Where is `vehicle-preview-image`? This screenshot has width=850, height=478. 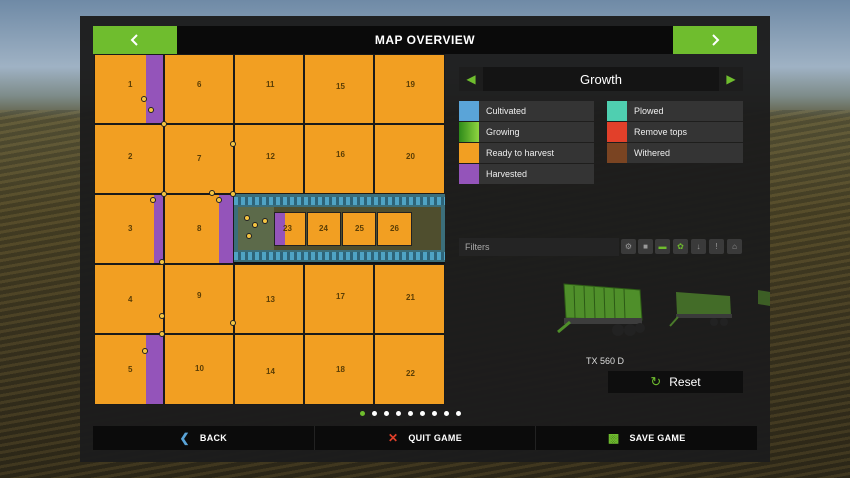
vehicle-preview-image is located at coordinates (604, 310).